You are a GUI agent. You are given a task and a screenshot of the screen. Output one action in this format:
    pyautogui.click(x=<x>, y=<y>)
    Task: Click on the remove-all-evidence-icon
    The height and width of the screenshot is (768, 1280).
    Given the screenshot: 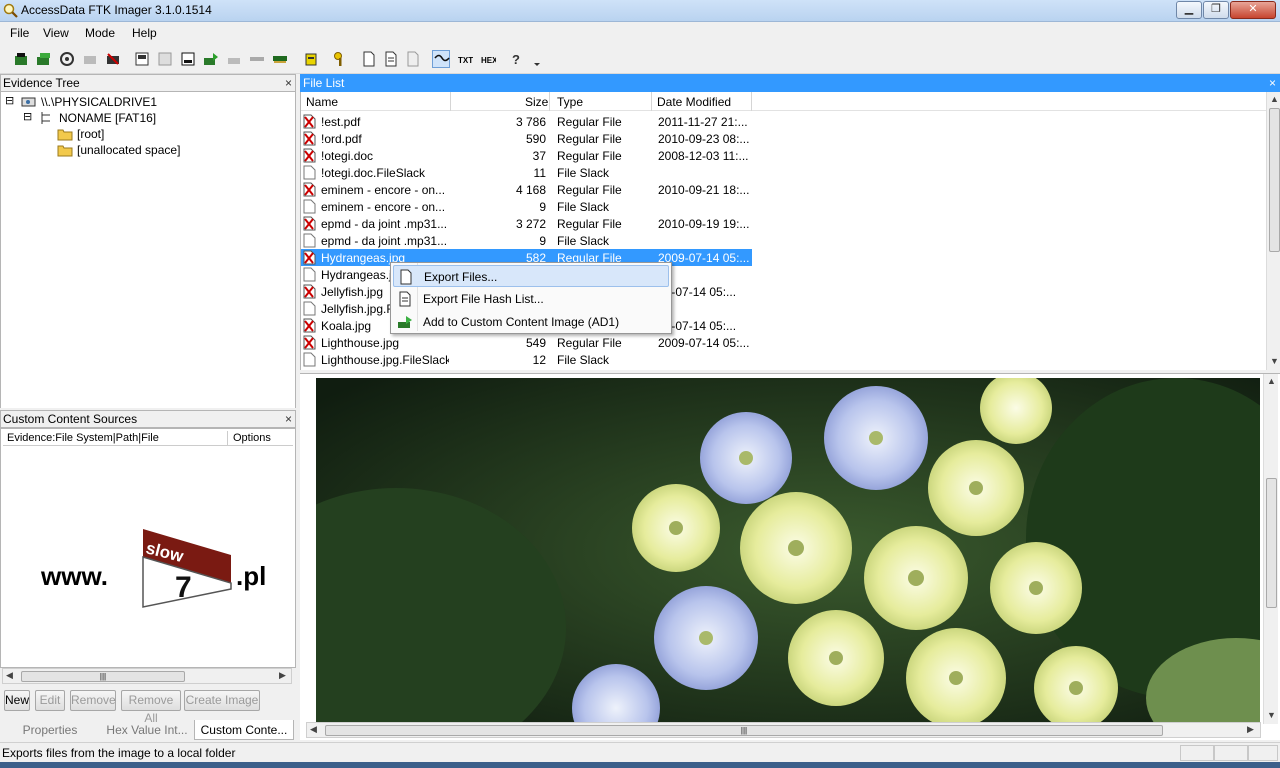 What is the action you would take?
    pyautogui.click(x=113, y=59)
    